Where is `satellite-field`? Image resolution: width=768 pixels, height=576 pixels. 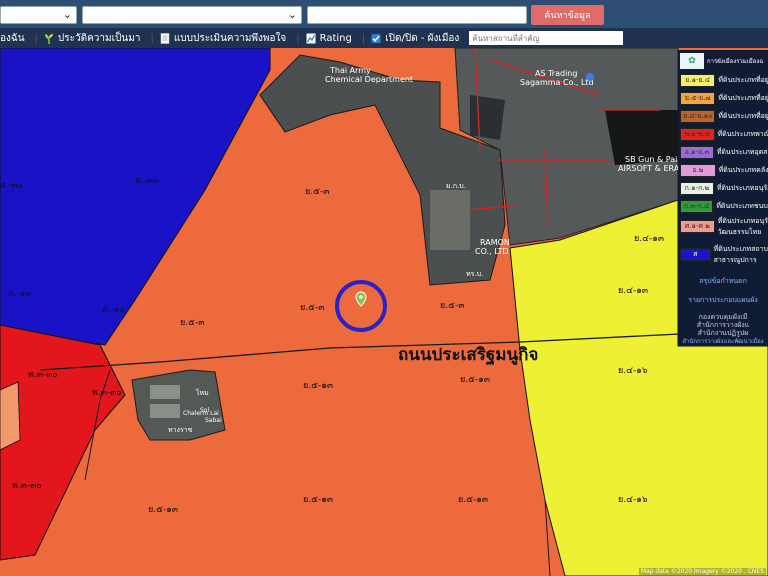
satellite-field is located at coordinates (450, 220).